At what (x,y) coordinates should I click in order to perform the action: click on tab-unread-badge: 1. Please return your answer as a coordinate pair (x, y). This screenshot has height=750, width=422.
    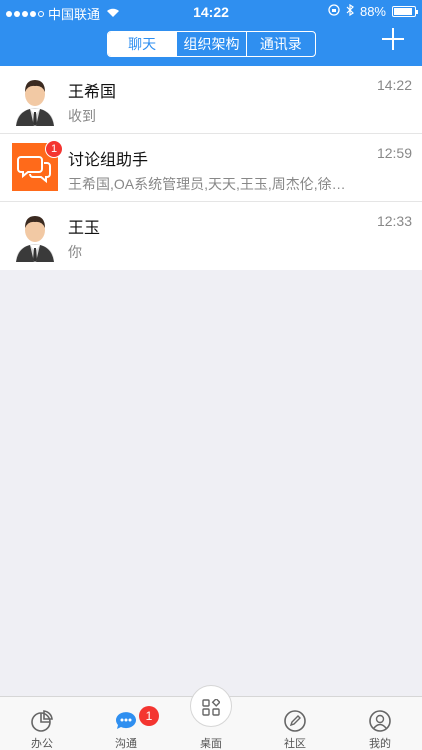
    Looking at the image, I should click on (149, 716).